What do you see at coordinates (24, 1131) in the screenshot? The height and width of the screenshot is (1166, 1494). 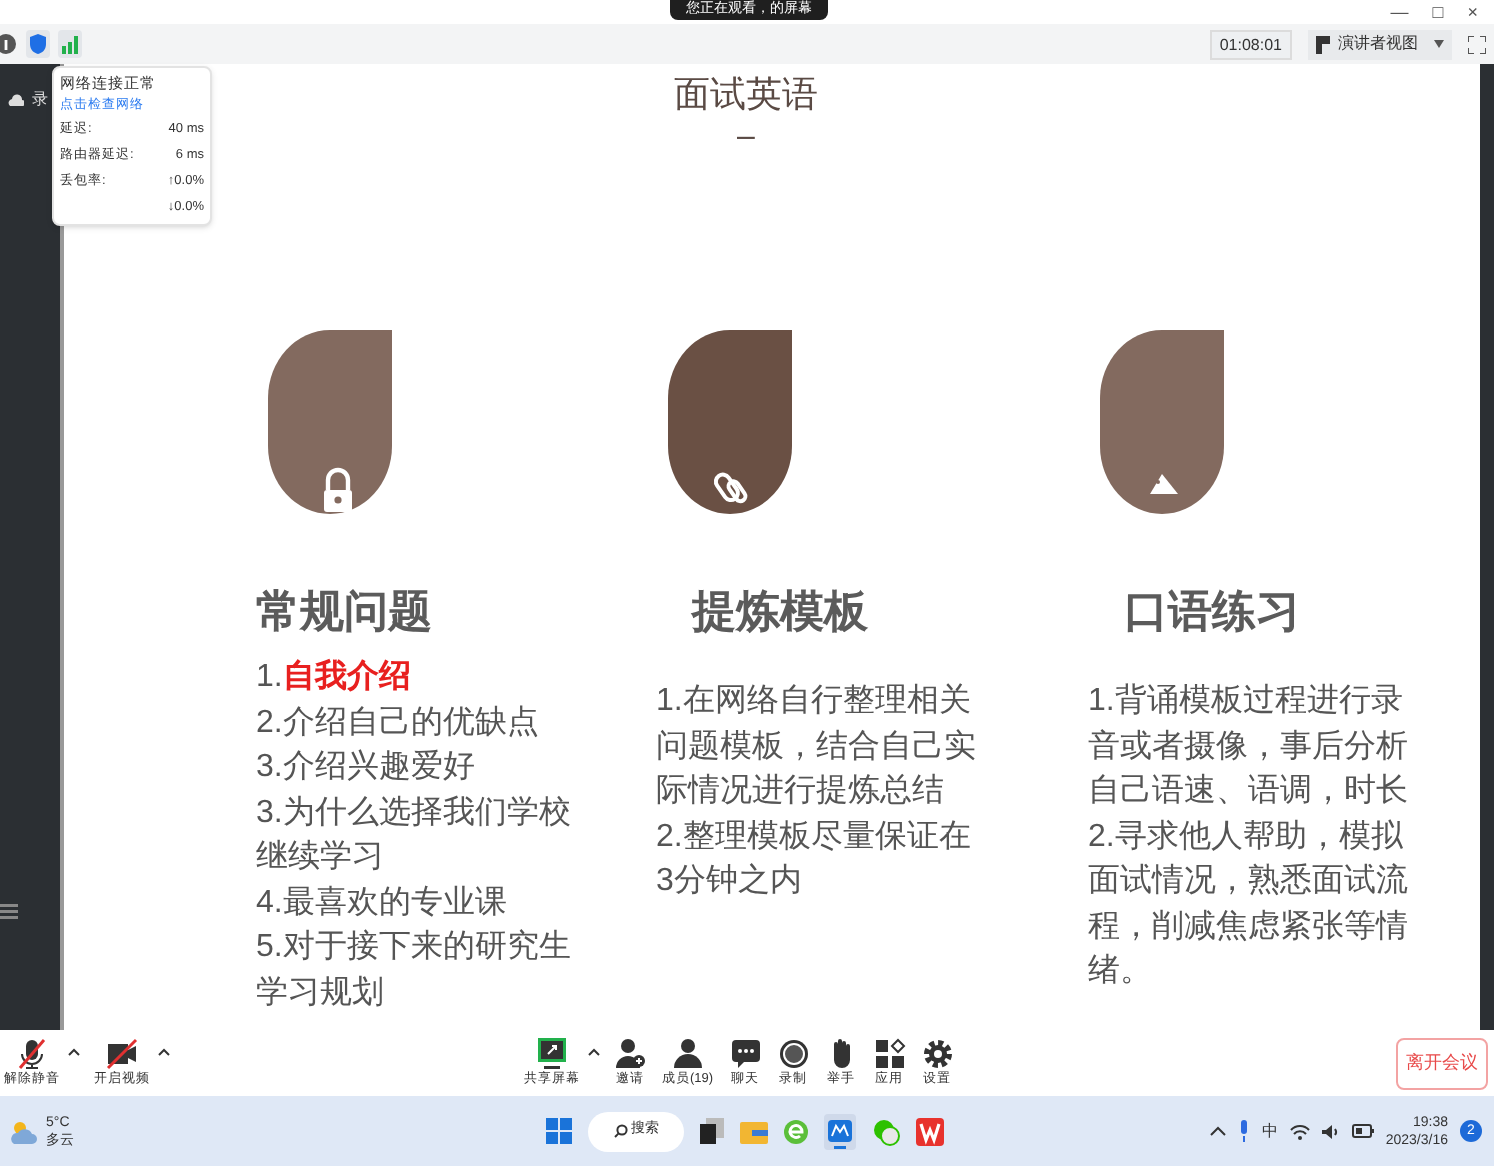 I see `cloudy-sun-icon` at bounding box center [24, 1131].